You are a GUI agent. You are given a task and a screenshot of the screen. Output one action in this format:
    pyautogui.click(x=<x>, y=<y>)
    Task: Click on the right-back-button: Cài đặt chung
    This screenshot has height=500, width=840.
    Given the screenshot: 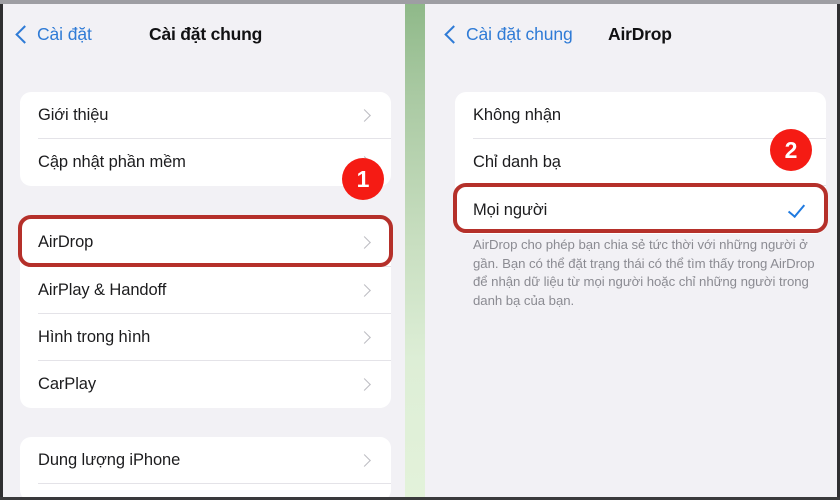 What is the action you would take?
    pyautogui.click(x=508, y=34)
    